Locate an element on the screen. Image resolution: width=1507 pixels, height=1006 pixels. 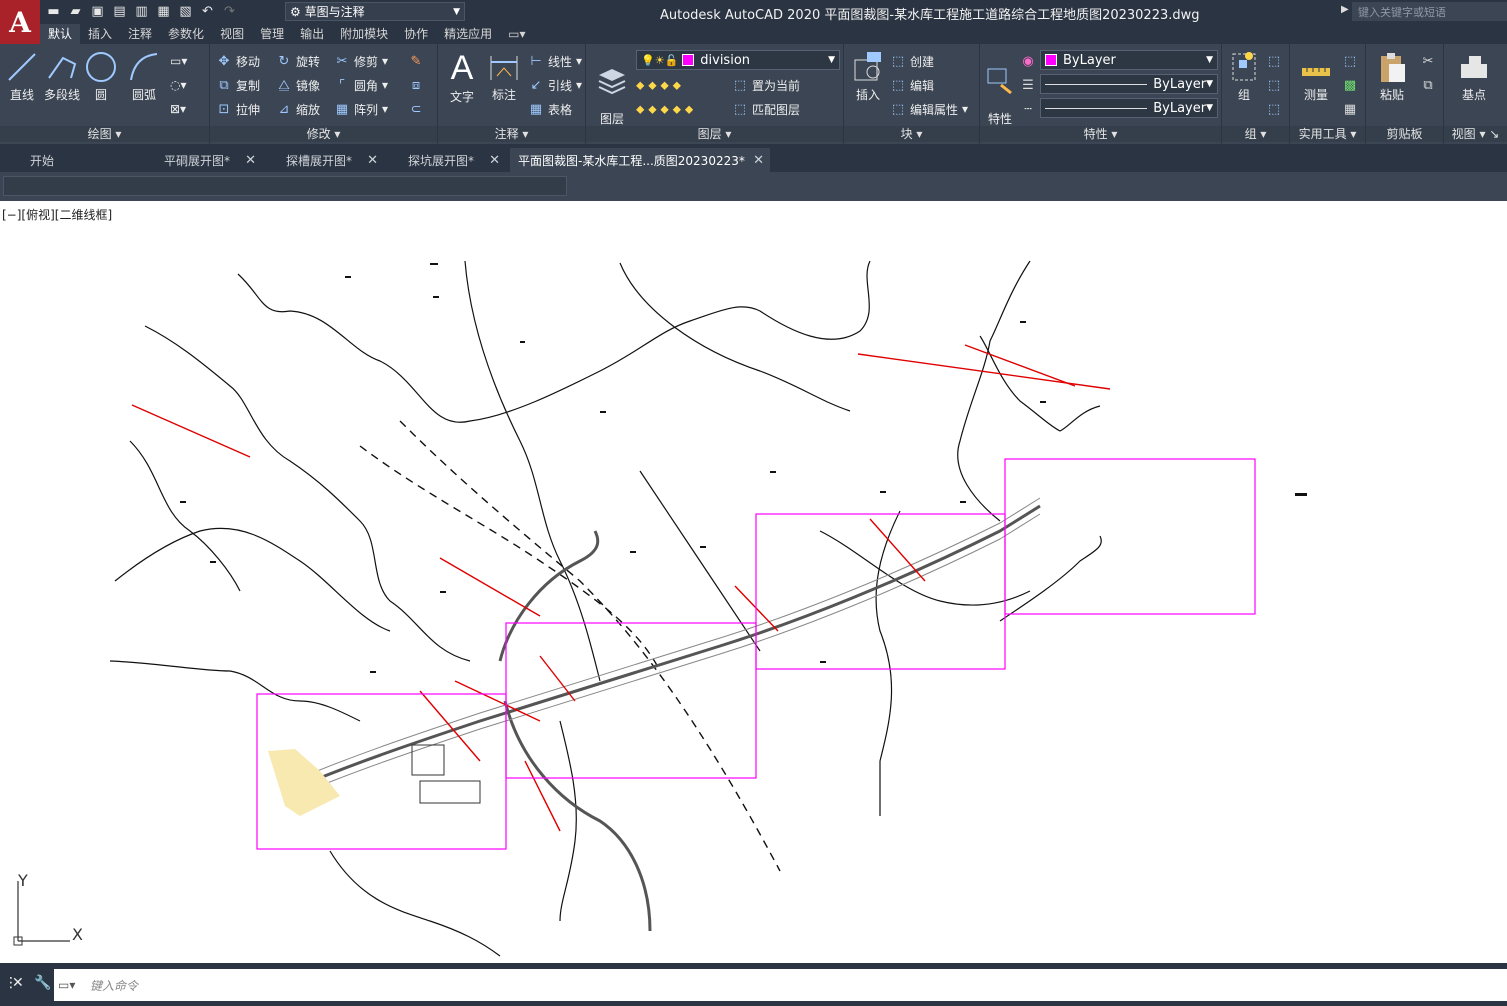
tab-parametric: 参数化 is located at coordinates (186, 34).